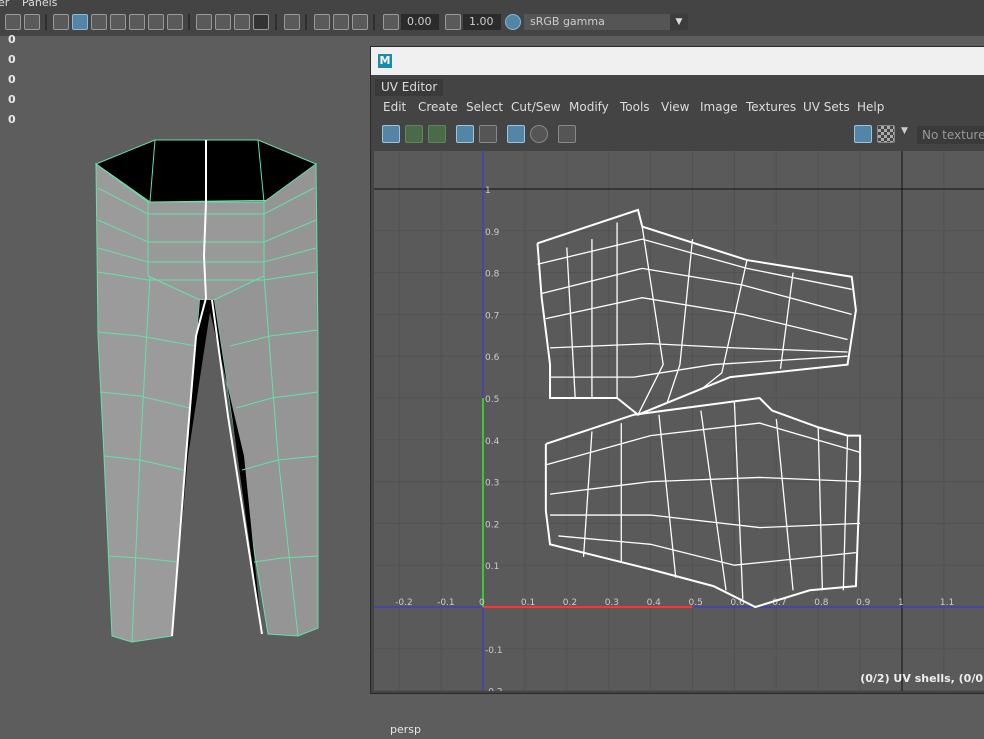 The width and height of the screenshot is (984, 739). I want to click on x-tick-label: 0.1, so click(528, 603).